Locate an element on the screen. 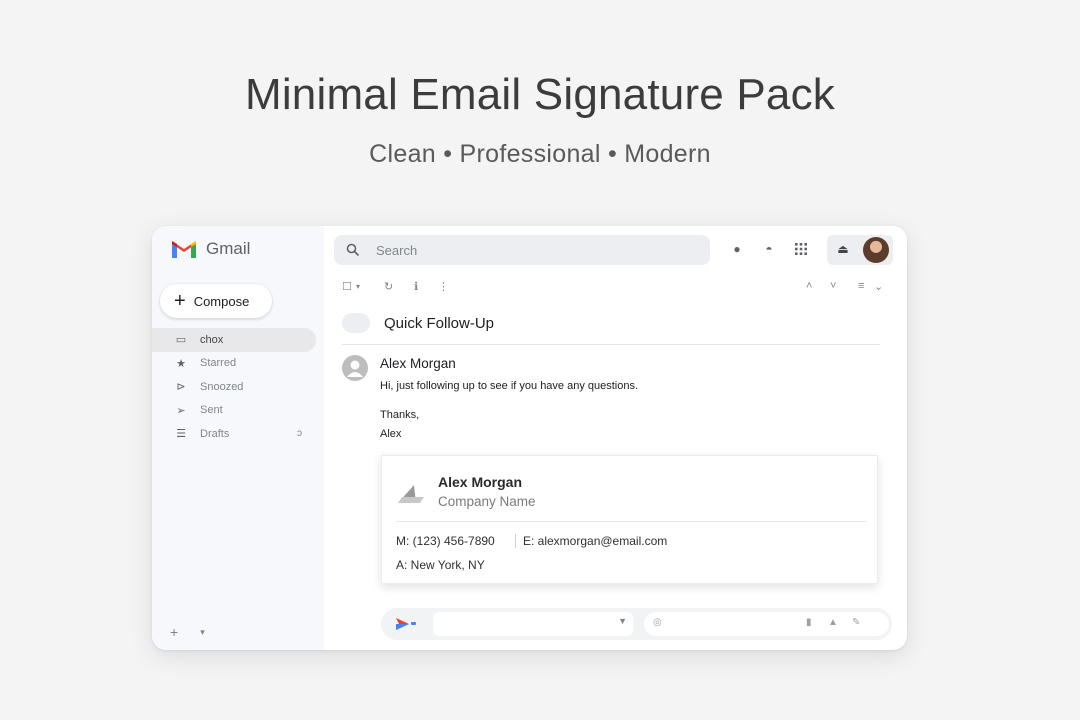 Image resolution: width=1080 pixels, height=720 pixels. person-icon is located at coordinates (355, 368).